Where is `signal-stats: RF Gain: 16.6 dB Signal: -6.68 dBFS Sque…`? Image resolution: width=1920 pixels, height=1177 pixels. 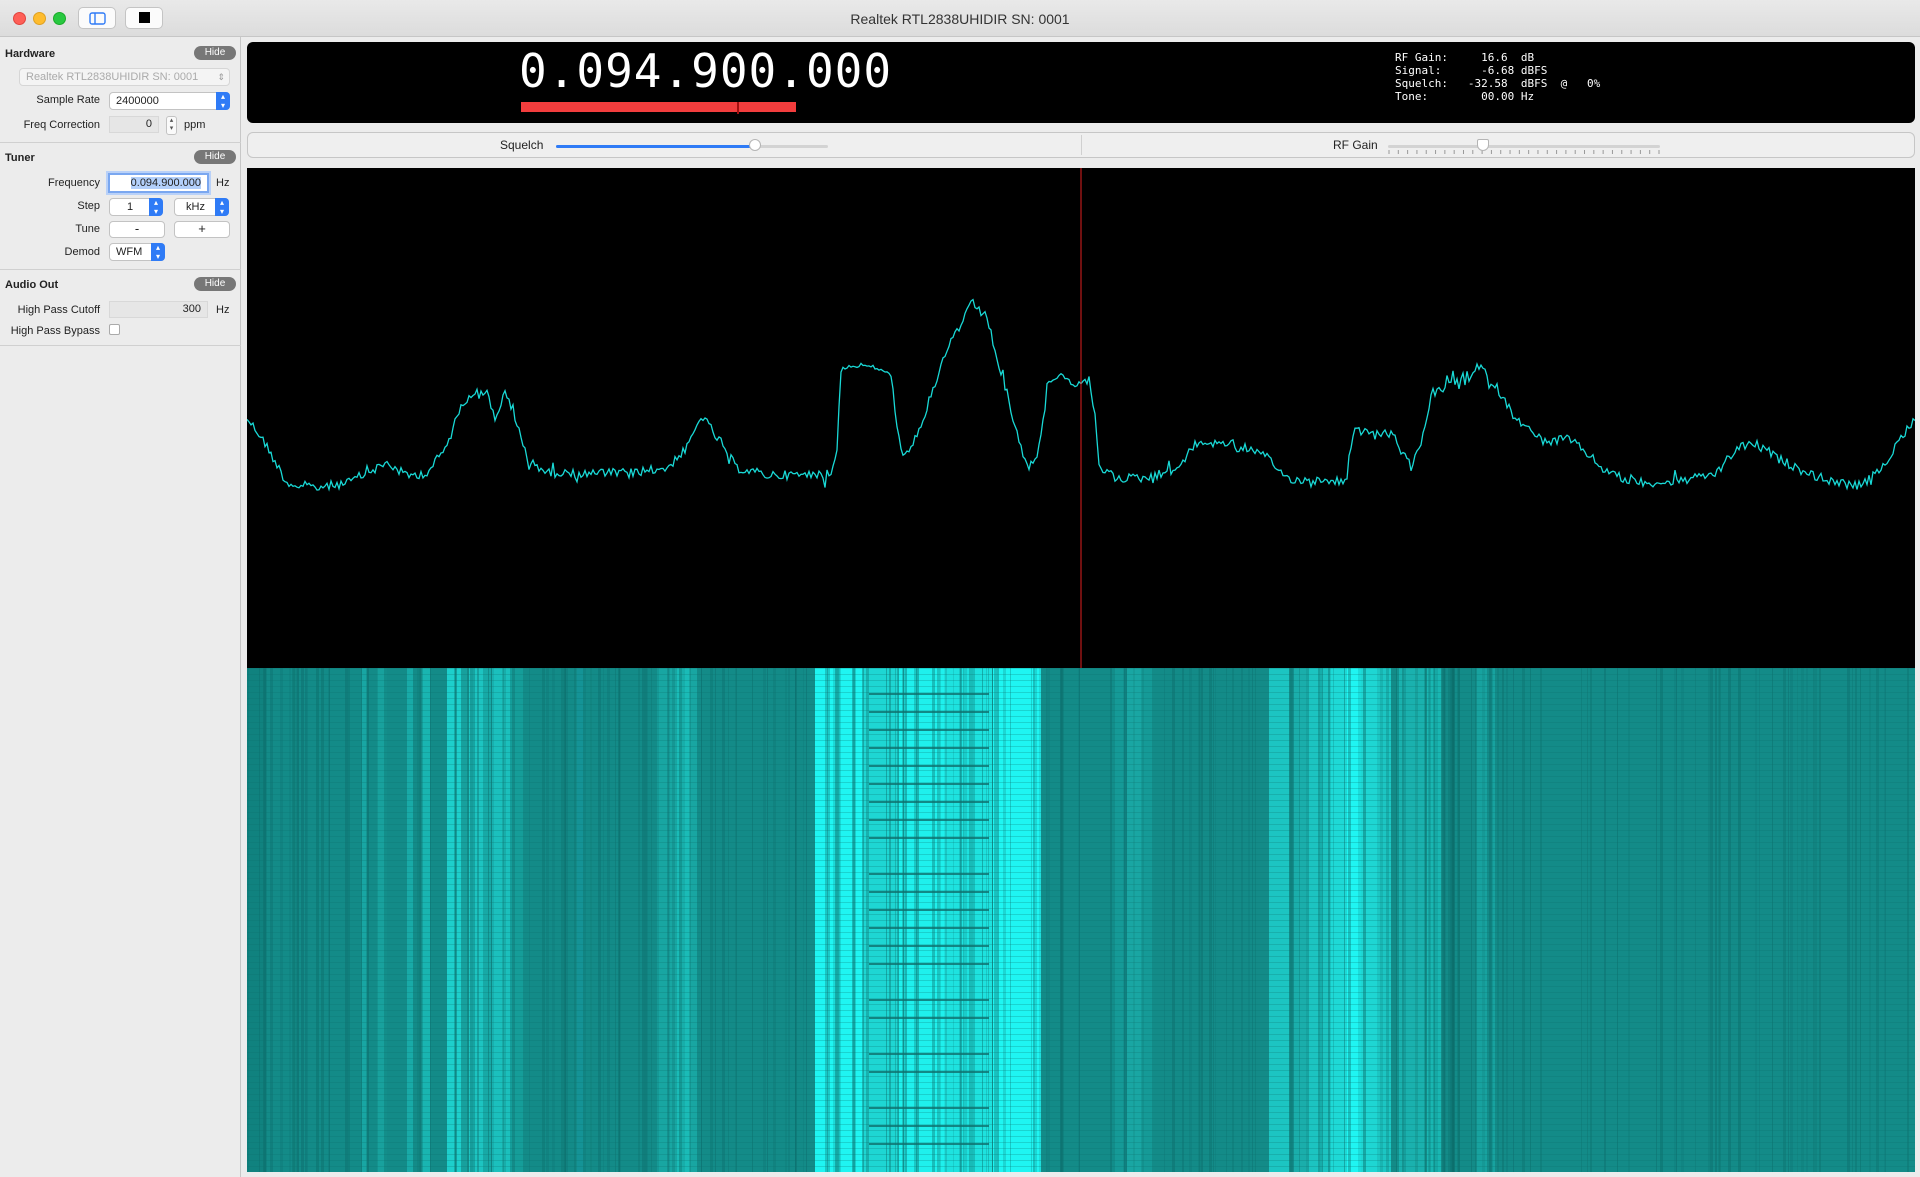 signal-stats: RF Gain: 16.6 dB Signal: -6.68 dBFS Sque… is located at coordinates (1498, 77).